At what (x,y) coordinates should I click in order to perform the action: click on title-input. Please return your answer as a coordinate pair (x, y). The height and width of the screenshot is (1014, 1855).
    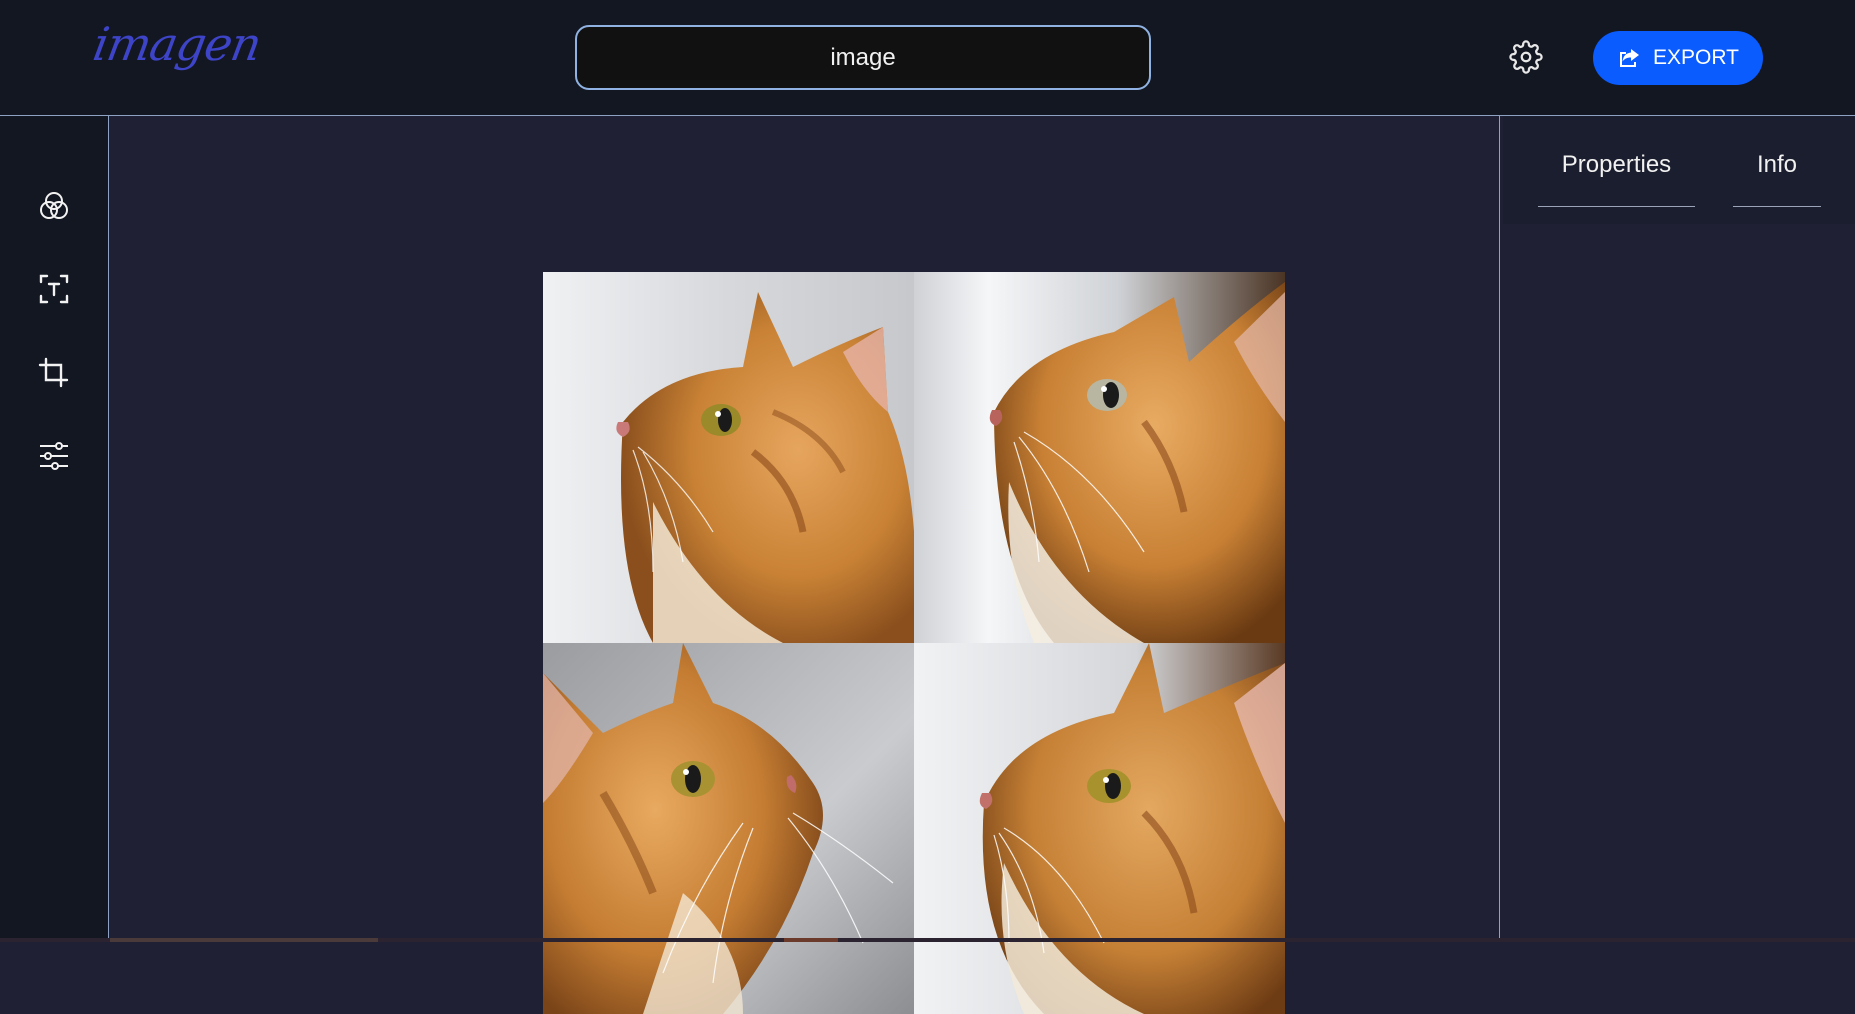
    Looking at the image, I should click on (863, 57).